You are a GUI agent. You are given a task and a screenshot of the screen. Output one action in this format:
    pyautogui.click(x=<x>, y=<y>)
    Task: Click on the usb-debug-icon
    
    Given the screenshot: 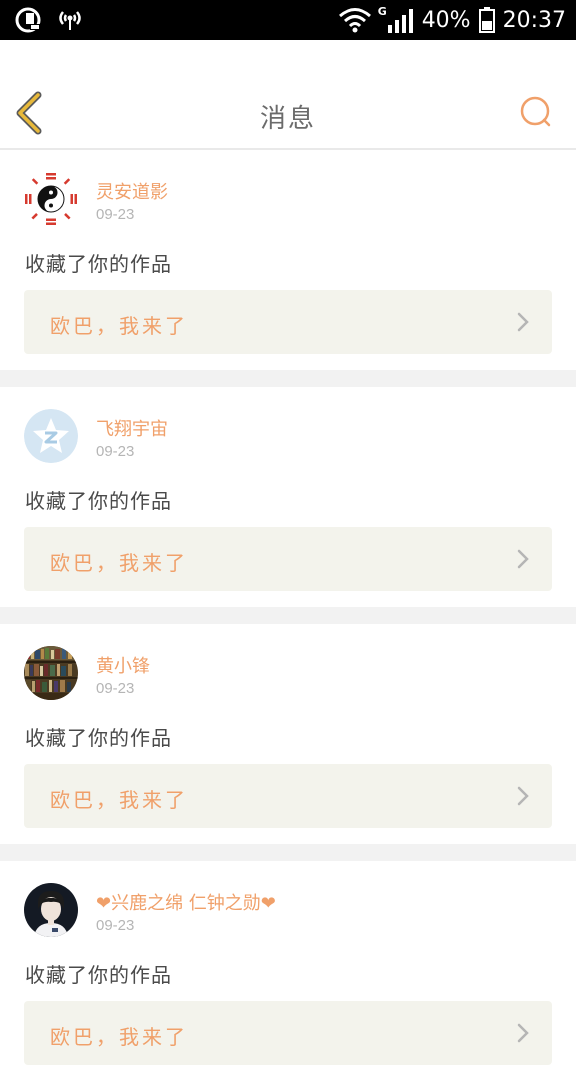 What is the action you would take?
    pyautogui.click(x=28, y=20)
    